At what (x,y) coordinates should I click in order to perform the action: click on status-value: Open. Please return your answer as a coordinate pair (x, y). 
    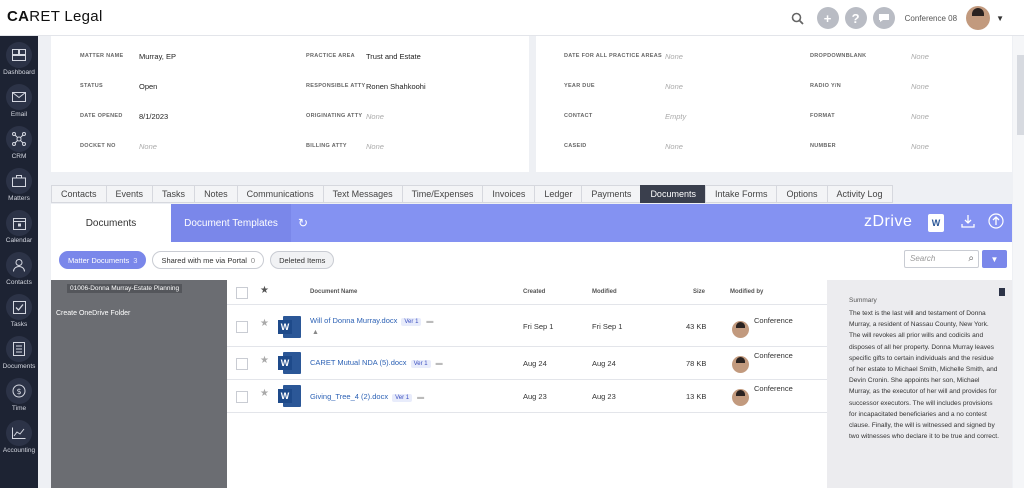
    Looking at the image, I should click on (148, 86).